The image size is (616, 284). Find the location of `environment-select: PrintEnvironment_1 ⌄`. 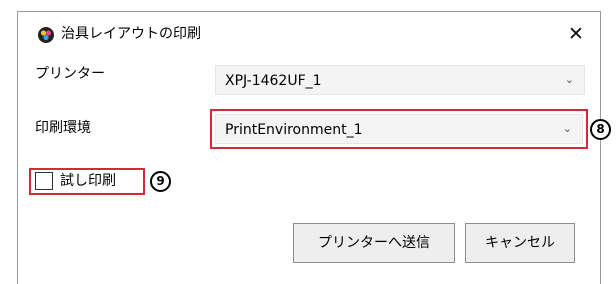

environment-select: PrintEnvironment_1 ⌄ is located at coordinates (399, 129).